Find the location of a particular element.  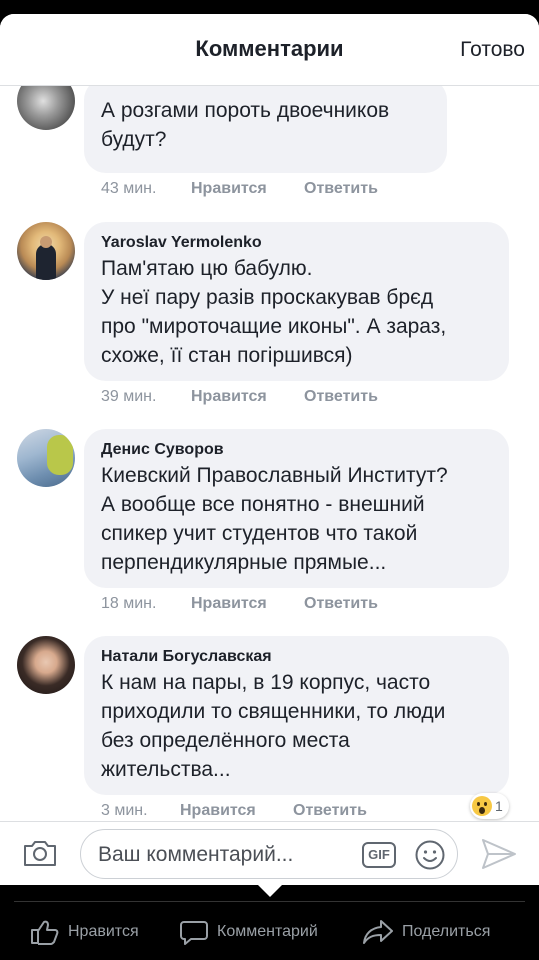

page-title: Комментарии is located at coordinates (269, 48).